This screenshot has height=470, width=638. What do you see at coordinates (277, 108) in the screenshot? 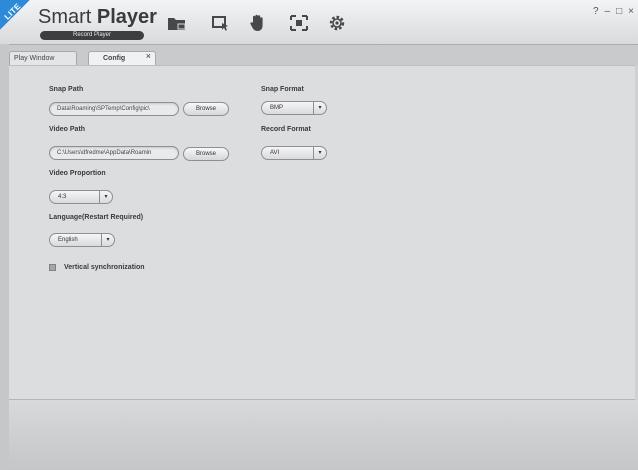
I see `snap-format-value: BMP` at bounding box center [277, 108].